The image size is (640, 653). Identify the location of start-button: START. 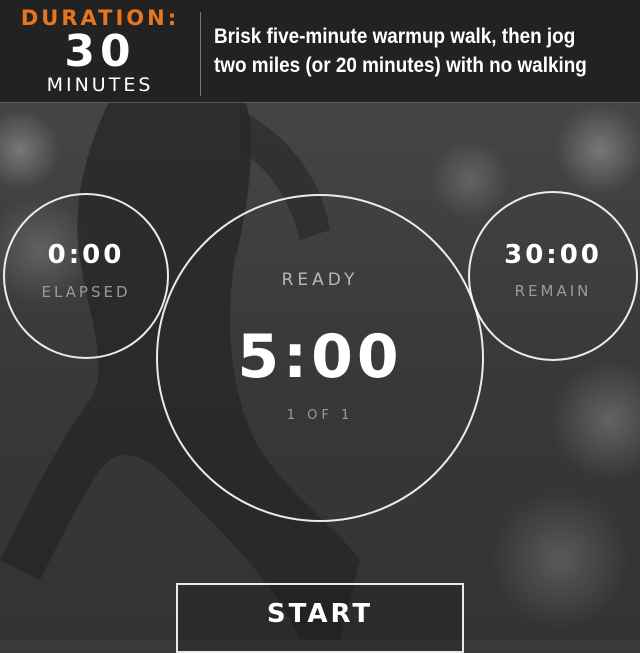
(320, 618).